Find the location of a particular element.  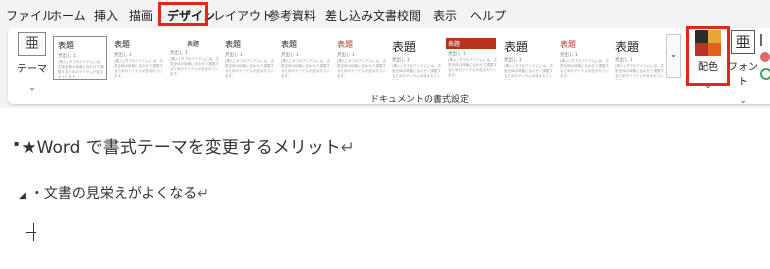

tab-home: ホーム is located at coordinates (68, 15).